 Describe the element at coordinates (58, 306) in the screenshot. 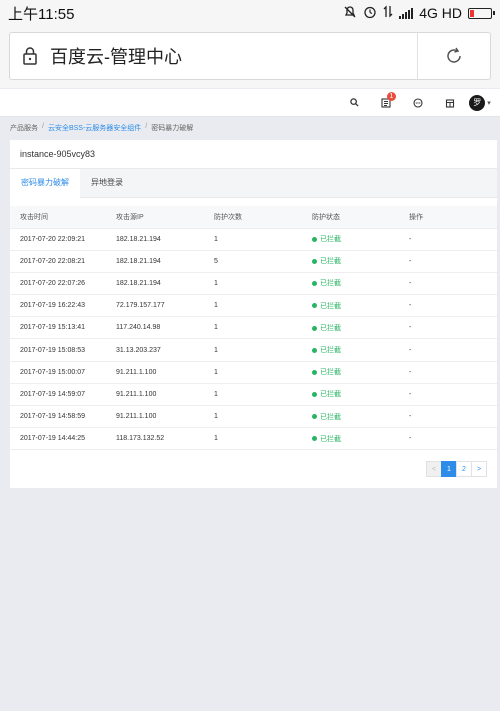

I see `cell-attack-time: 2017-07-19 16:22:43` at that location.